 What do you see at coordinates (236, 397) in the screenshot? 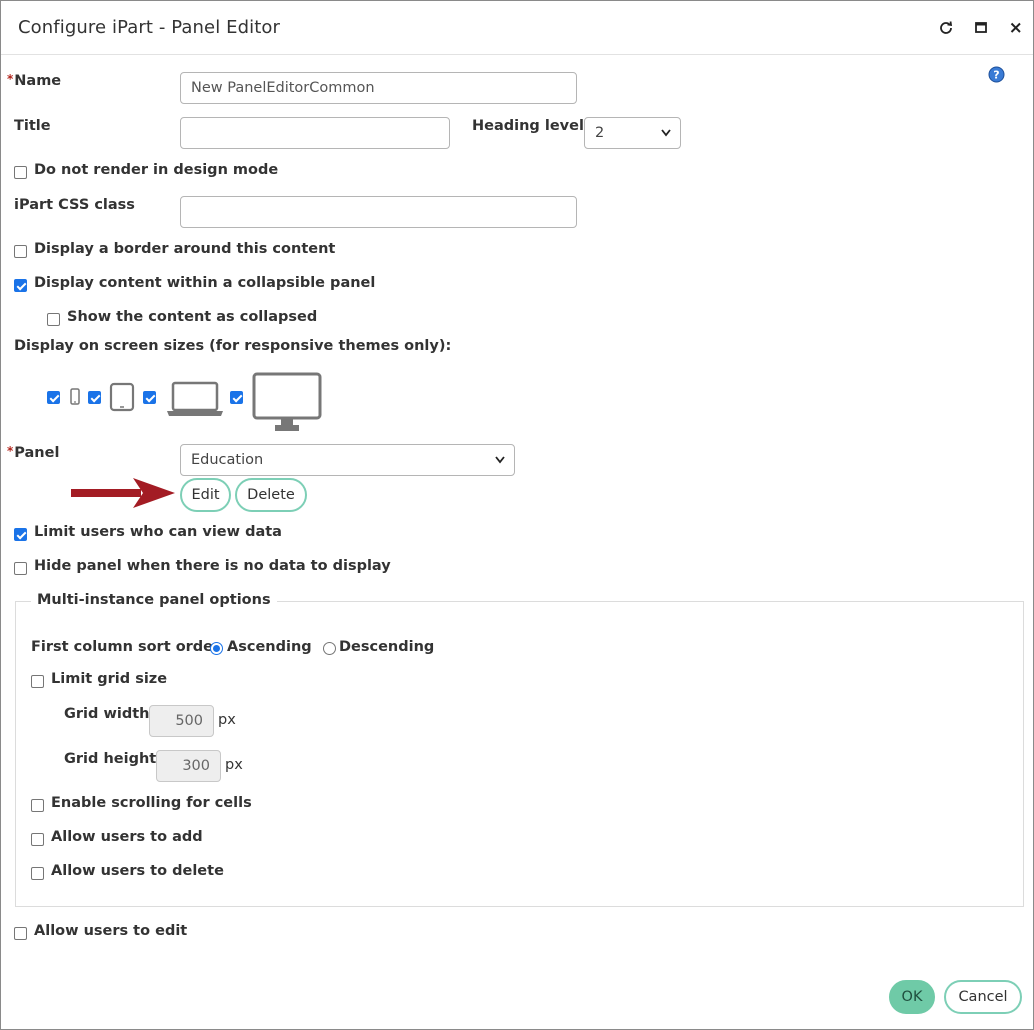
I see `desktop-size-checkbox` at bounding box center [236, 397].